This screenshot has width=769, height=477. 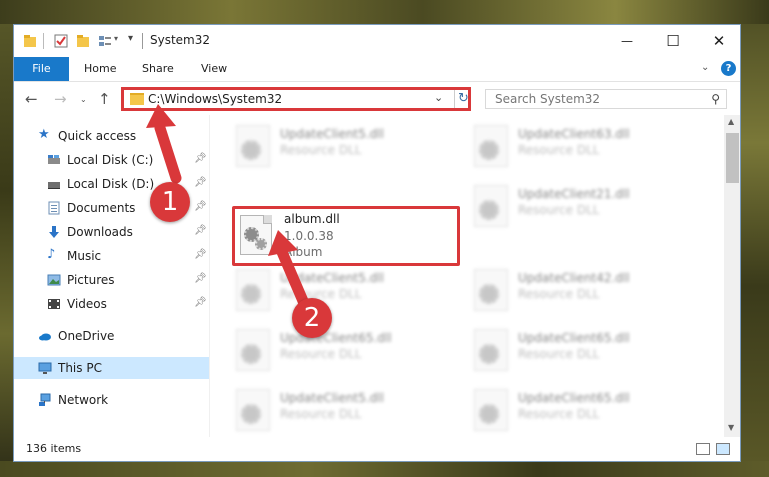 I want to click on annotation-arrows, so click(x=229, y=209).